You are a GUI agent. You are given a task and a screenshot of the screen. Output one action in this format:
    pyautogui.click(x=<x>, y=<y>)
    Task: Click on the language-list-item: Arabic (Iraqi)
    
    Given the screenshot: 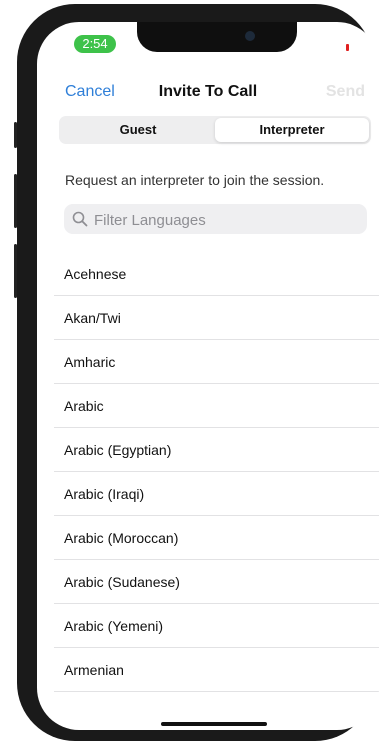 What is the action you would take?
    pyautogui.click(x=216, y=494)
    